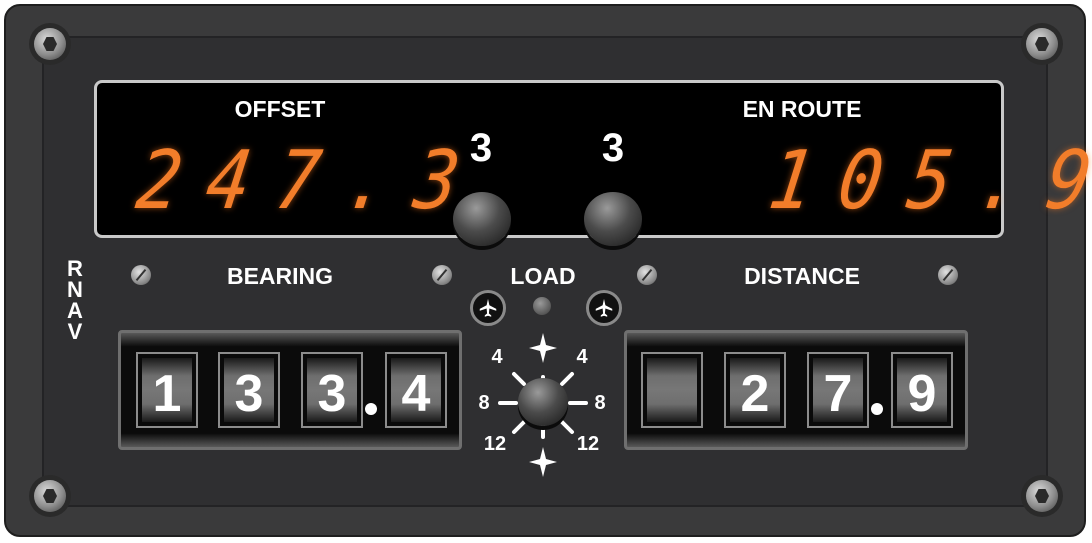 The height and width of the screenshot is (543, 1092). What do you see at coordinates (481, 148) in the screenshot?
I see `left-knob-value: 3` at bounding box center [481, 148].